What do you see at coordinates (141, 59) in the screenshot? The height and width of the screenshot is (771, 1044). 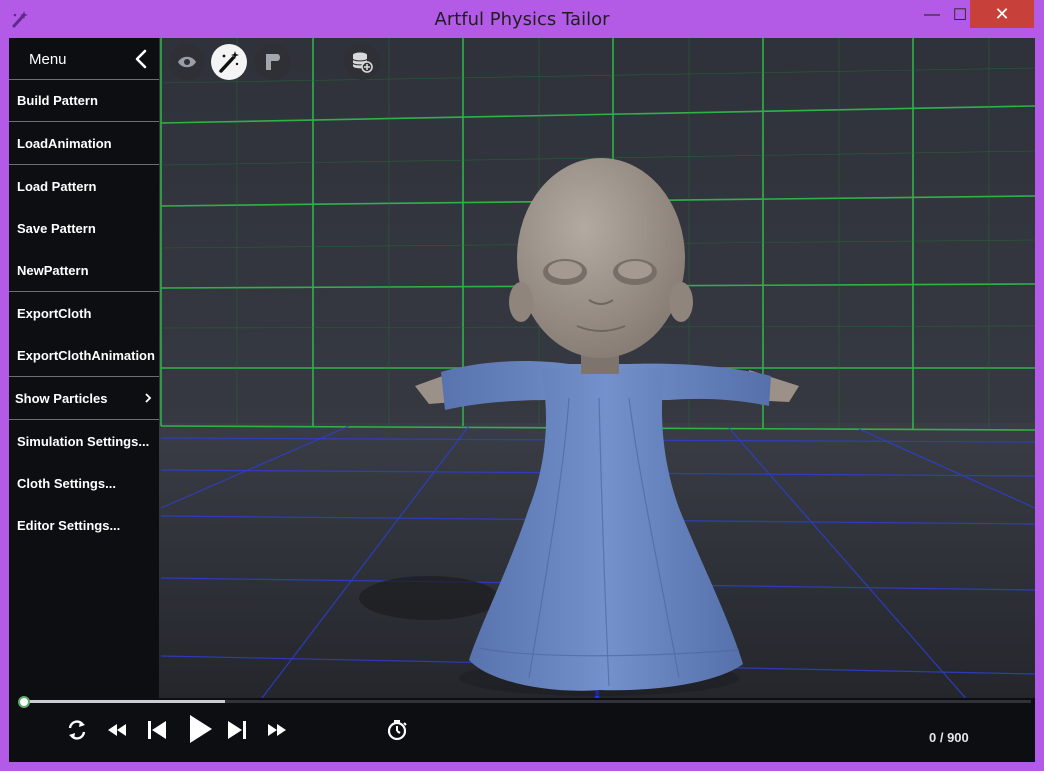 I see `chevron-left-icon` at bounding box center [141, 59].